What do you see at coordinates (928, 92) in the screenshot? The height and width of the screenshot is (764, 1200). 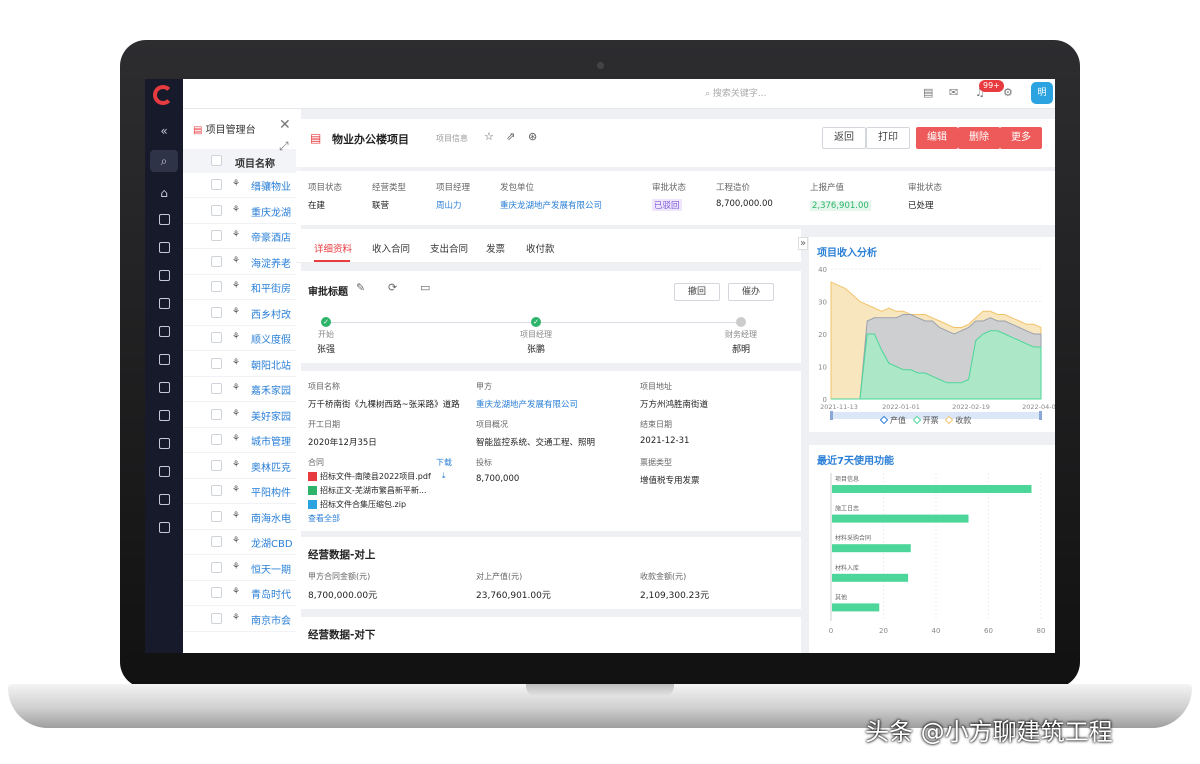 I see `document-icon: ▤` at bounding box center [928, 92].